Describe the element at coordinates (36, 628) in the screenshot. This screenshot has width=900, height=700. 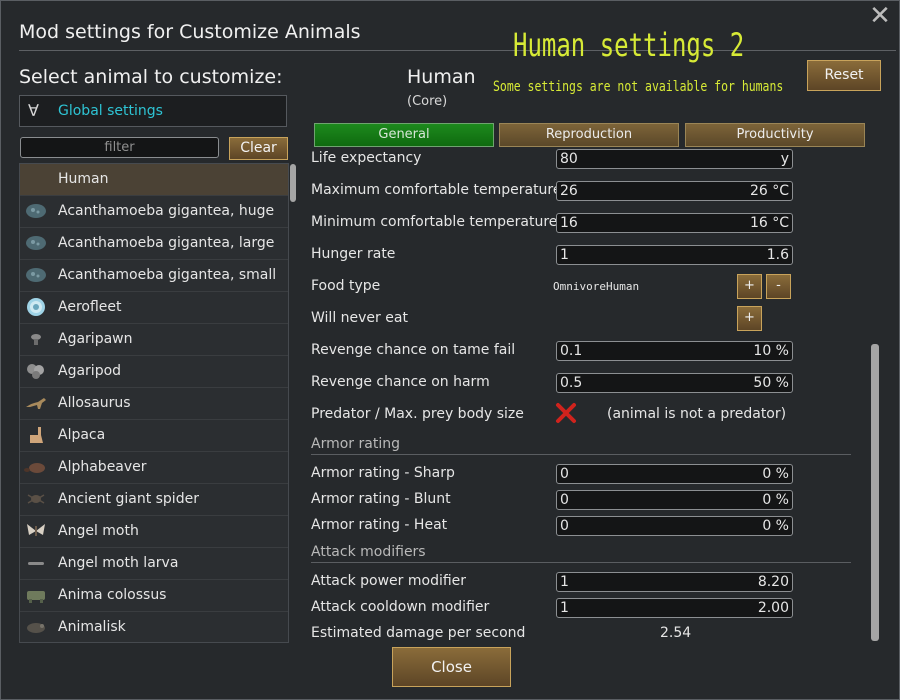
I see `animalisk-icon` at that location.